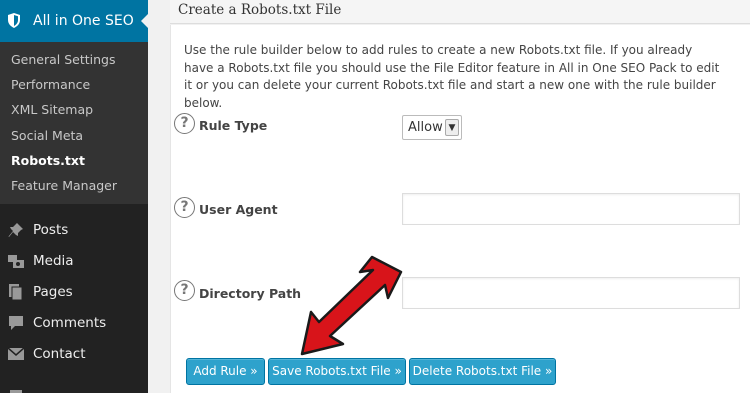 This screenshot has height=393, width=750. What do you see at coordinates (16, 292) in the screenshot?
I see `pages-icon` at bounding box center [16, 292].